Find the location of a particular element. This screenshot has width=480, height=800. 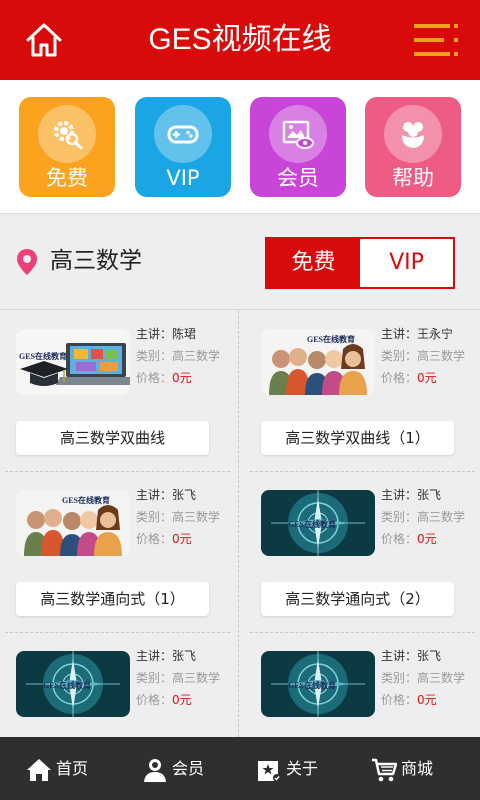

nav-item-member: 会员 is located at coordinates (182, 768).